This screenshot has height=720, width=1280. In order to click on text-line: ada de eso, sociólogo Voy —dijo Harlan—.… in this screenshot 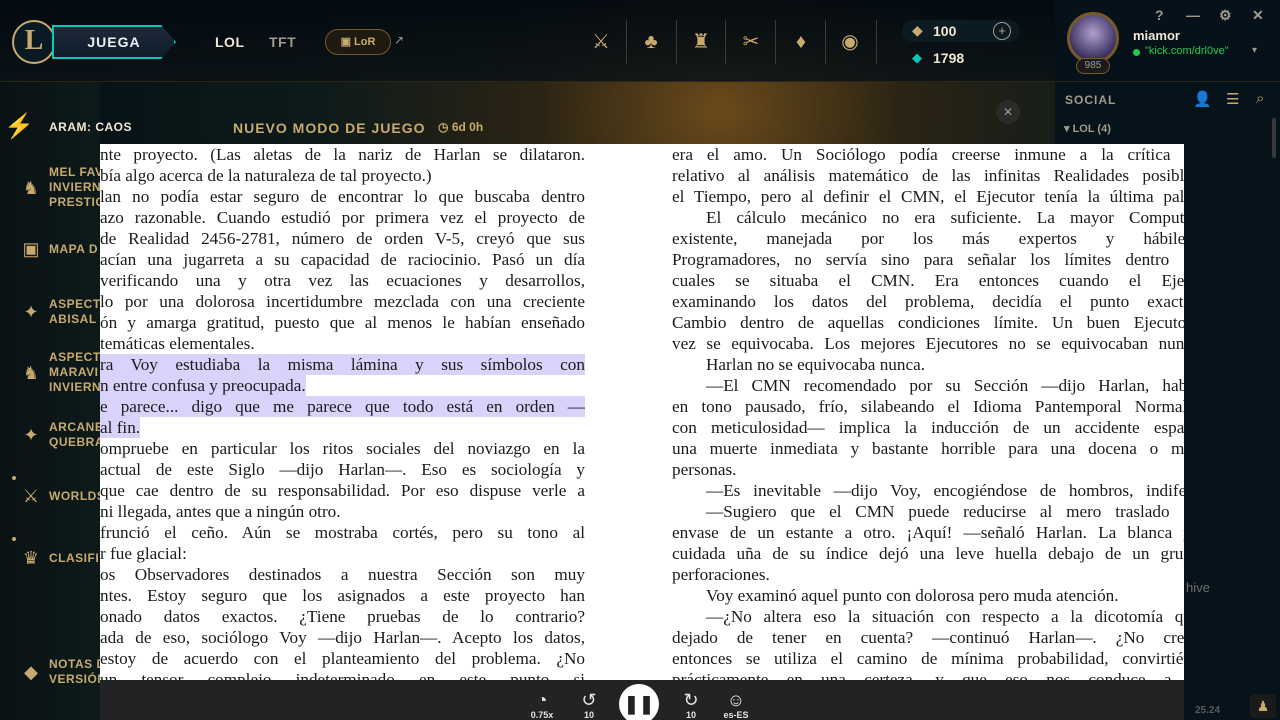, I will do `click(342, 637)`.